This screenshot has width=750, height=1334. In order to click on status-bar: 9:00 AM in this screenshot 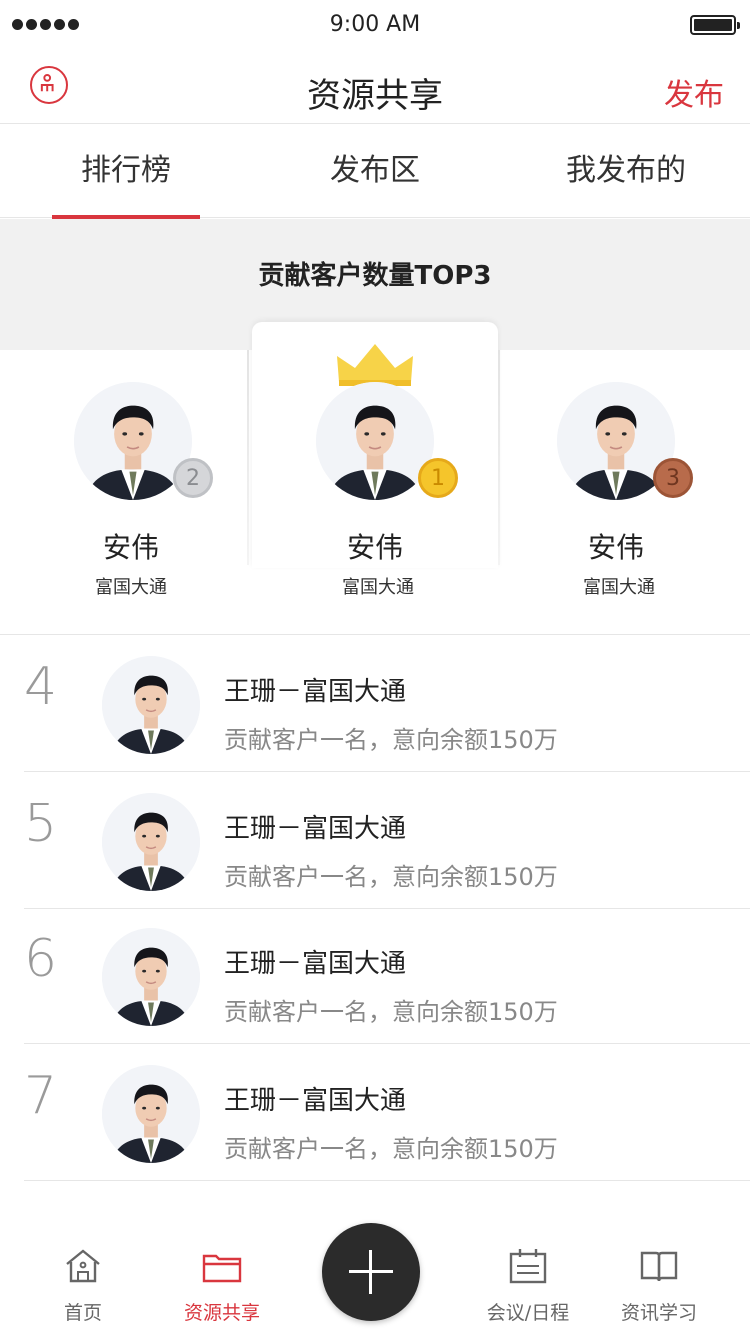, I will do `click(375, 26)`.